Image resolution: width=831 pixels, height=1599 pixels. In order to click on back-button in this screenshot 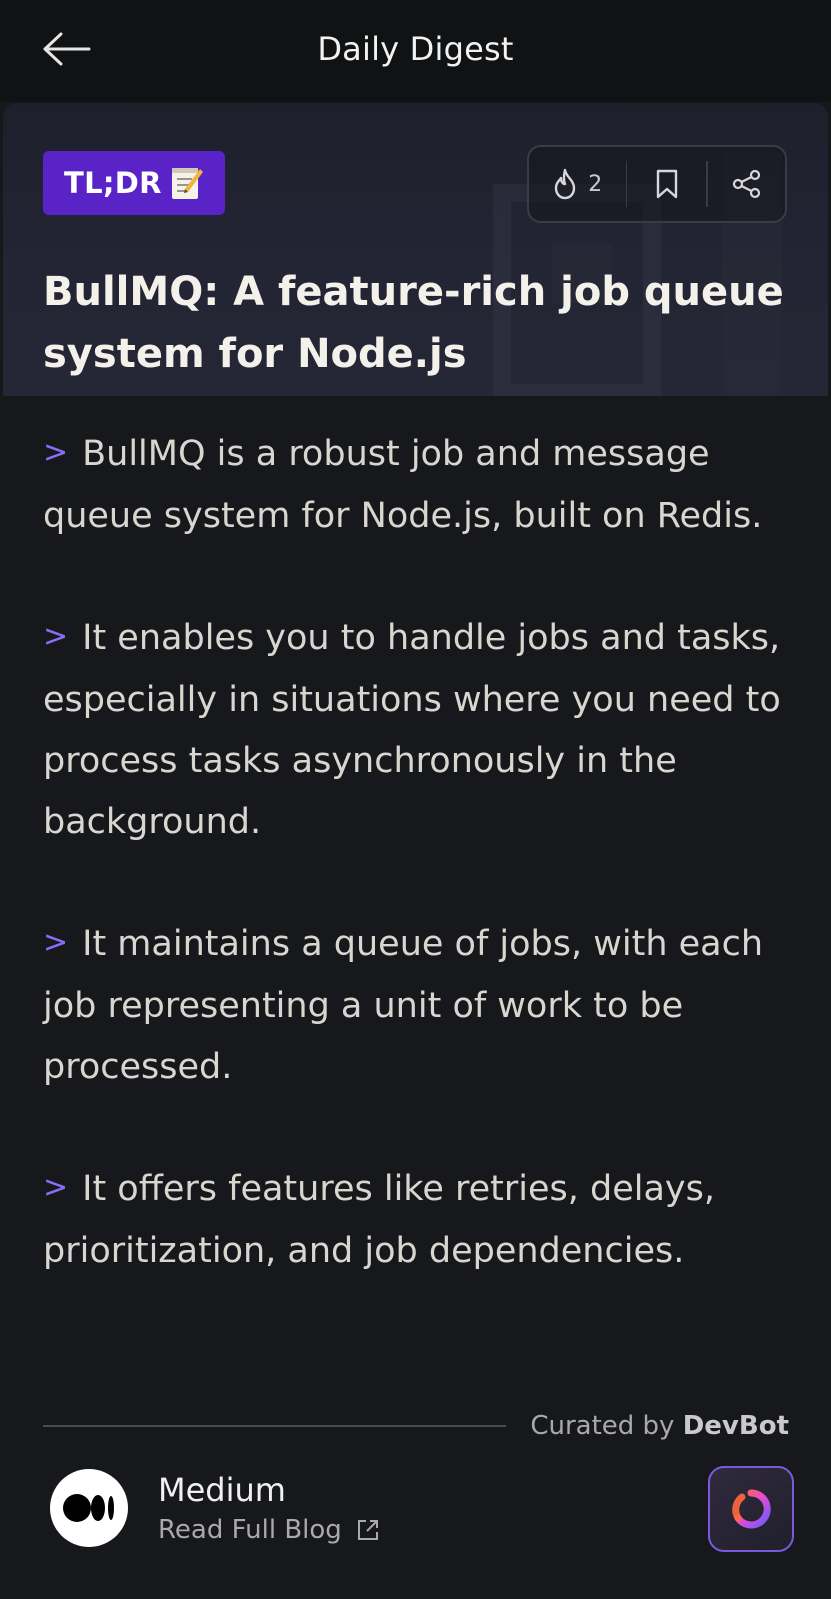, I will do `click(66, 49)`.